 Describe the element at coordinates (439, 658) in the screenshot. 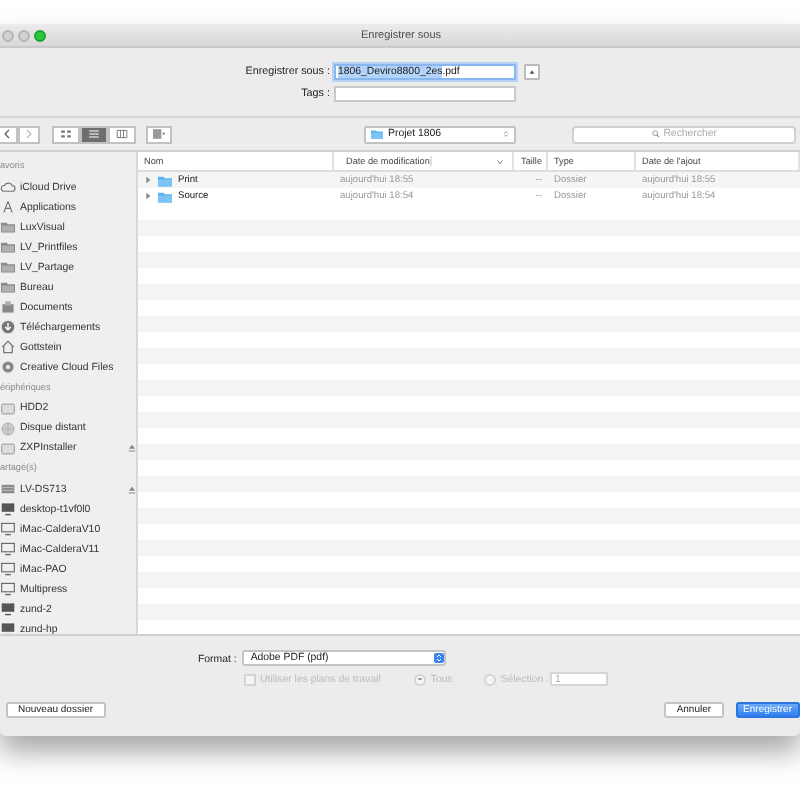

I see `stepper-icon` at that location.